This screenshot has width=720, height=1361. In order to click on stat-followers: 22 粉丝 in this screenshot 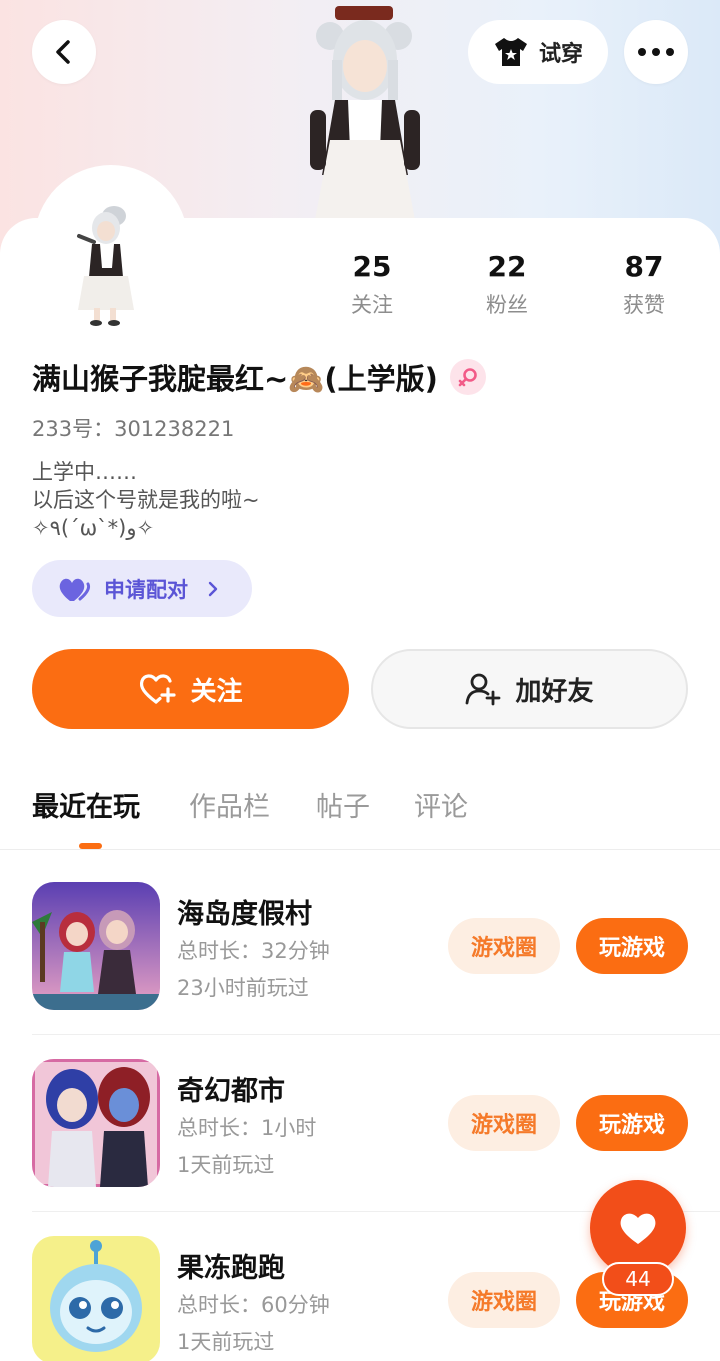, I will do `click(507, 285)`.